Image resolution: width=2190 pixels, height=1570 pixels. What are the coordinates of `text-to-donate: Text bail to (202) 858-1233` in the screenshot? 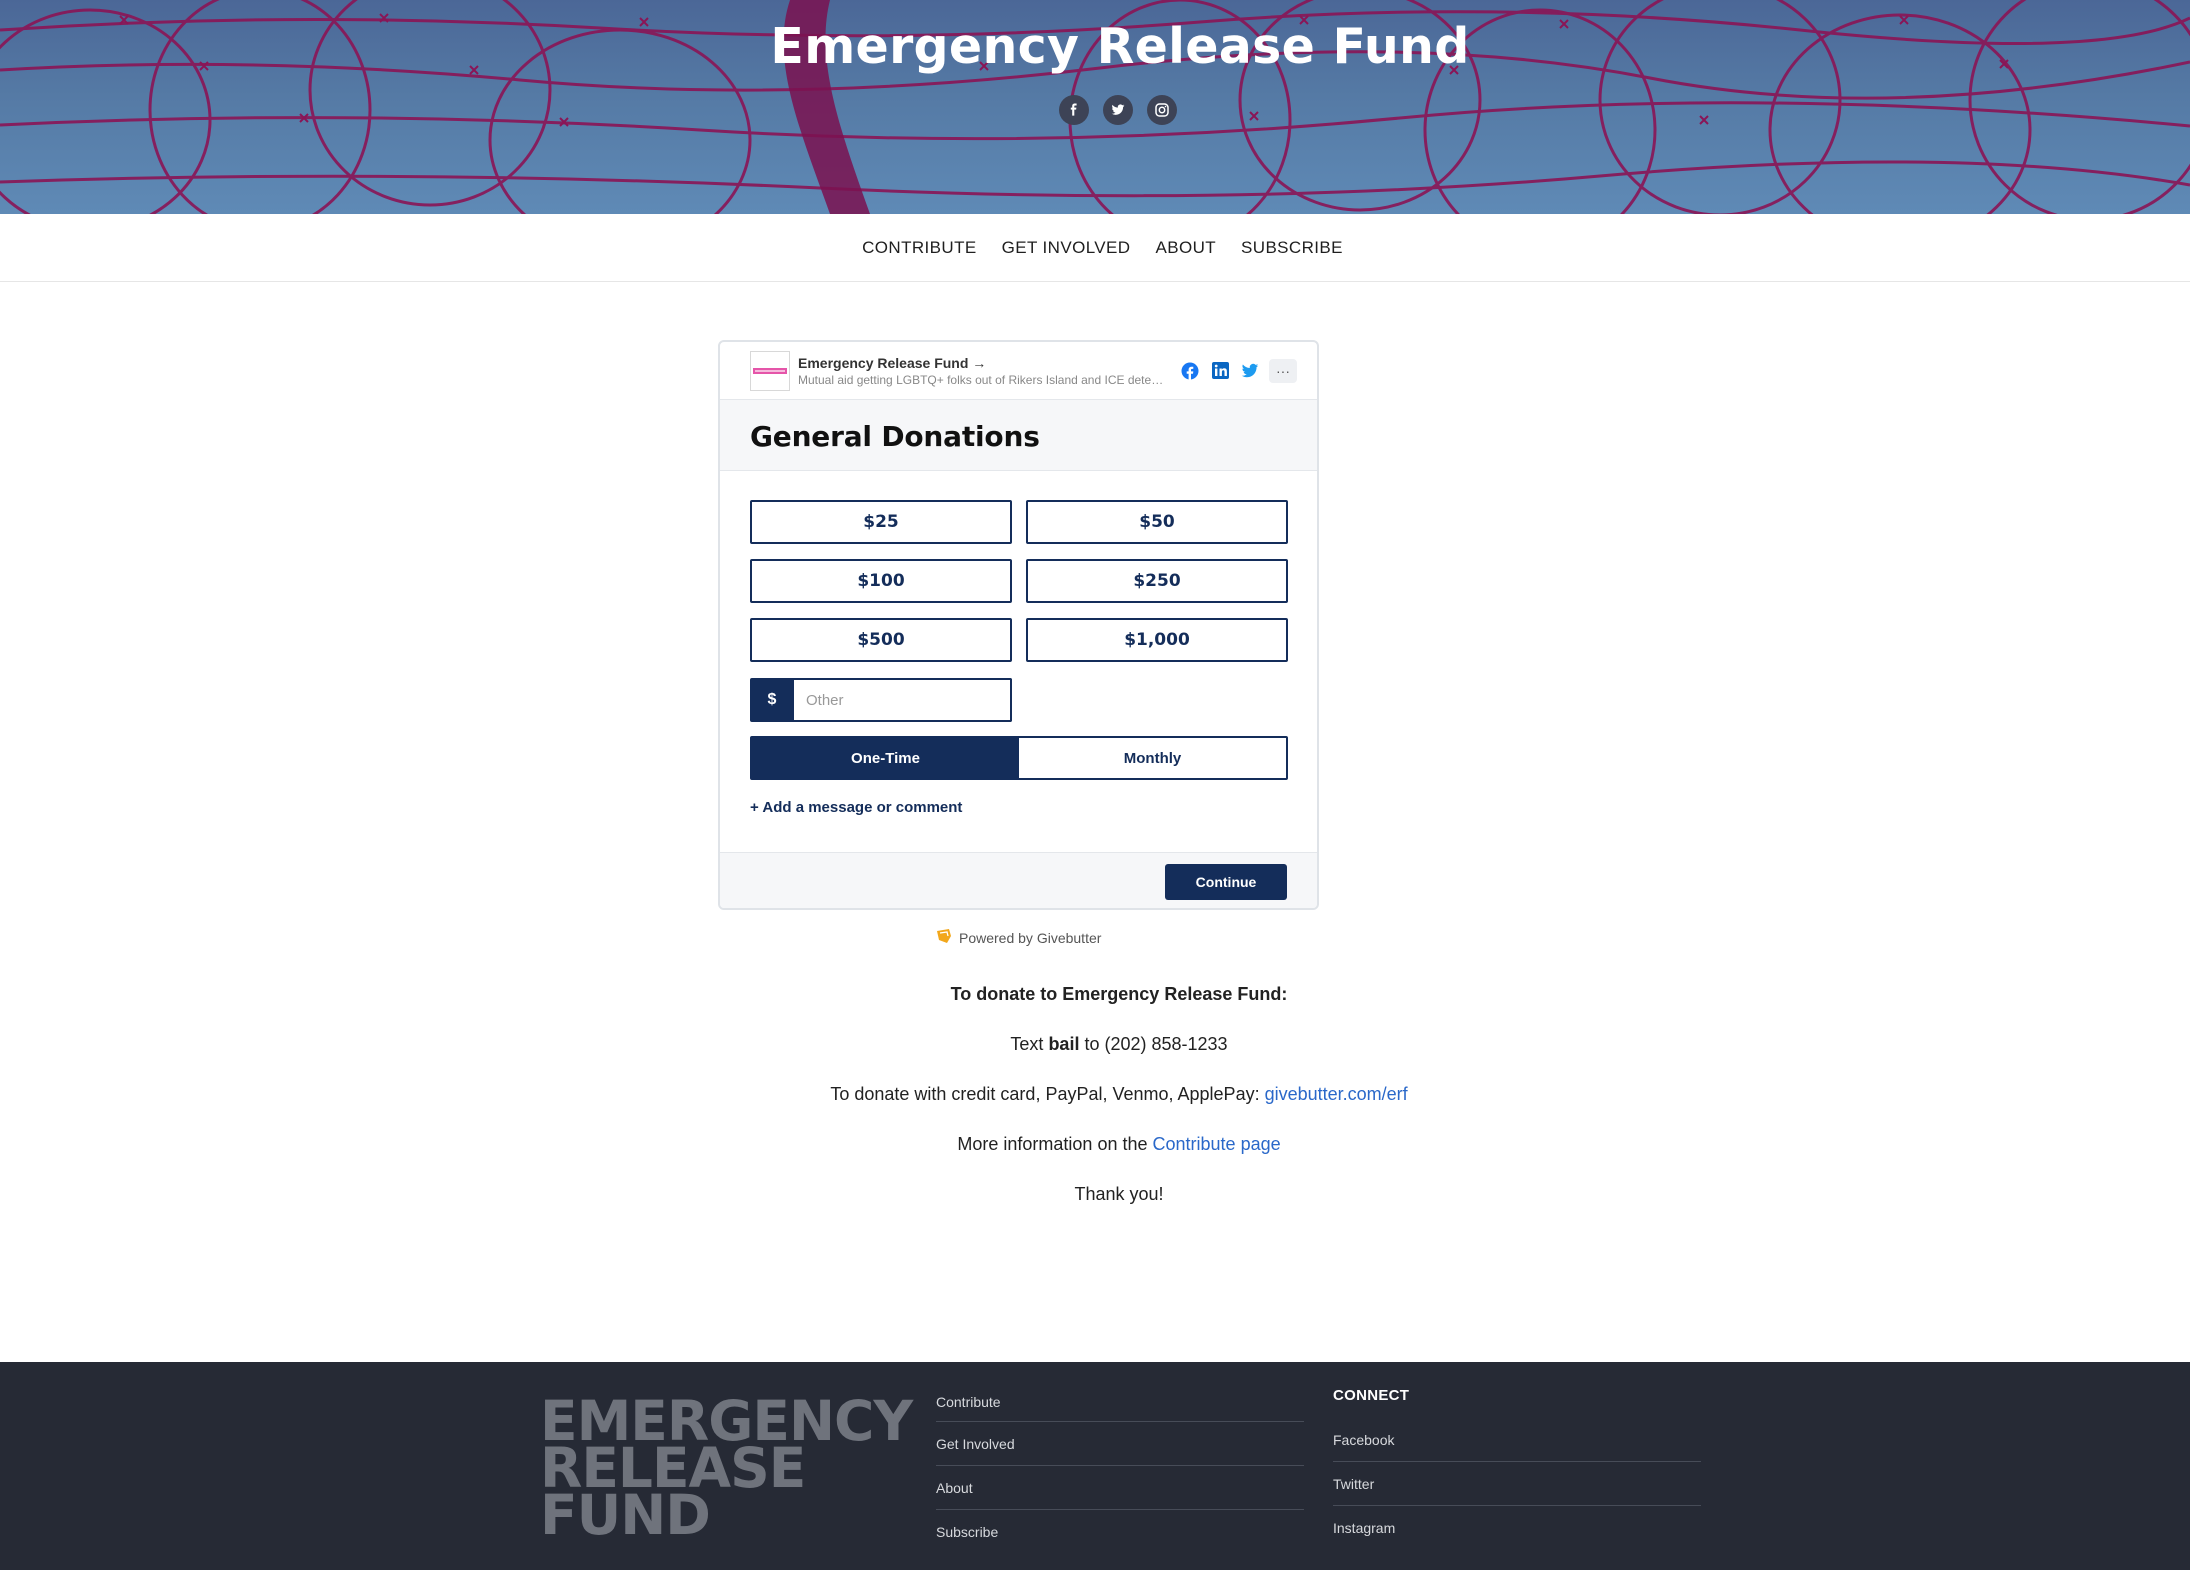 It's located at (1095, 1055).